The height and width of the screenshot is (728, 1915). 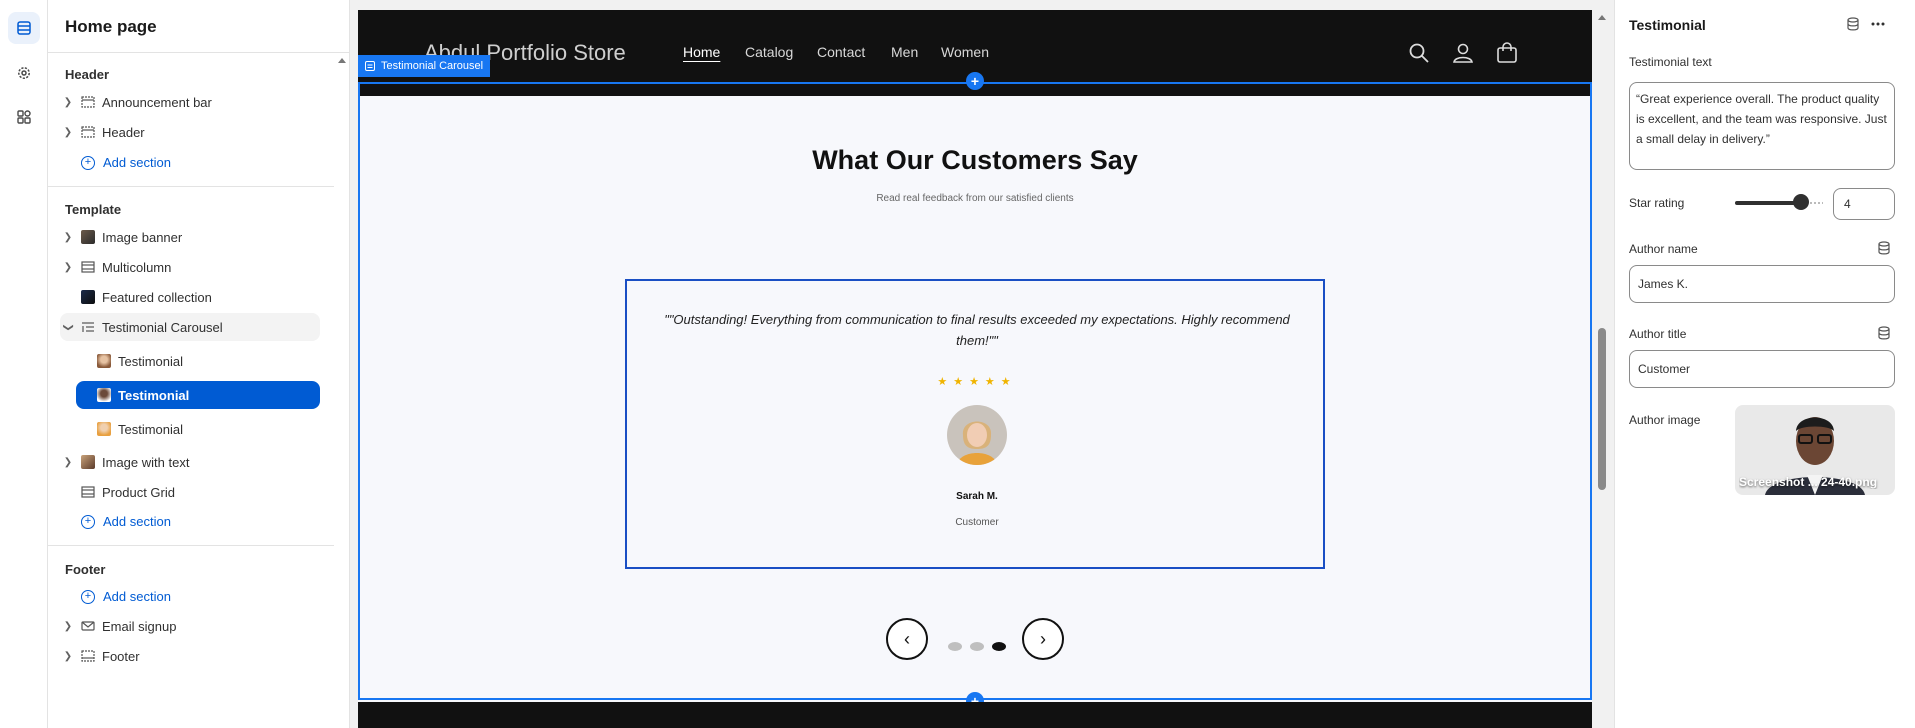 What do you see at coordinates (1419, 53) in the screenshot?
I see `search-icon` at bounding box center [1419, 53].